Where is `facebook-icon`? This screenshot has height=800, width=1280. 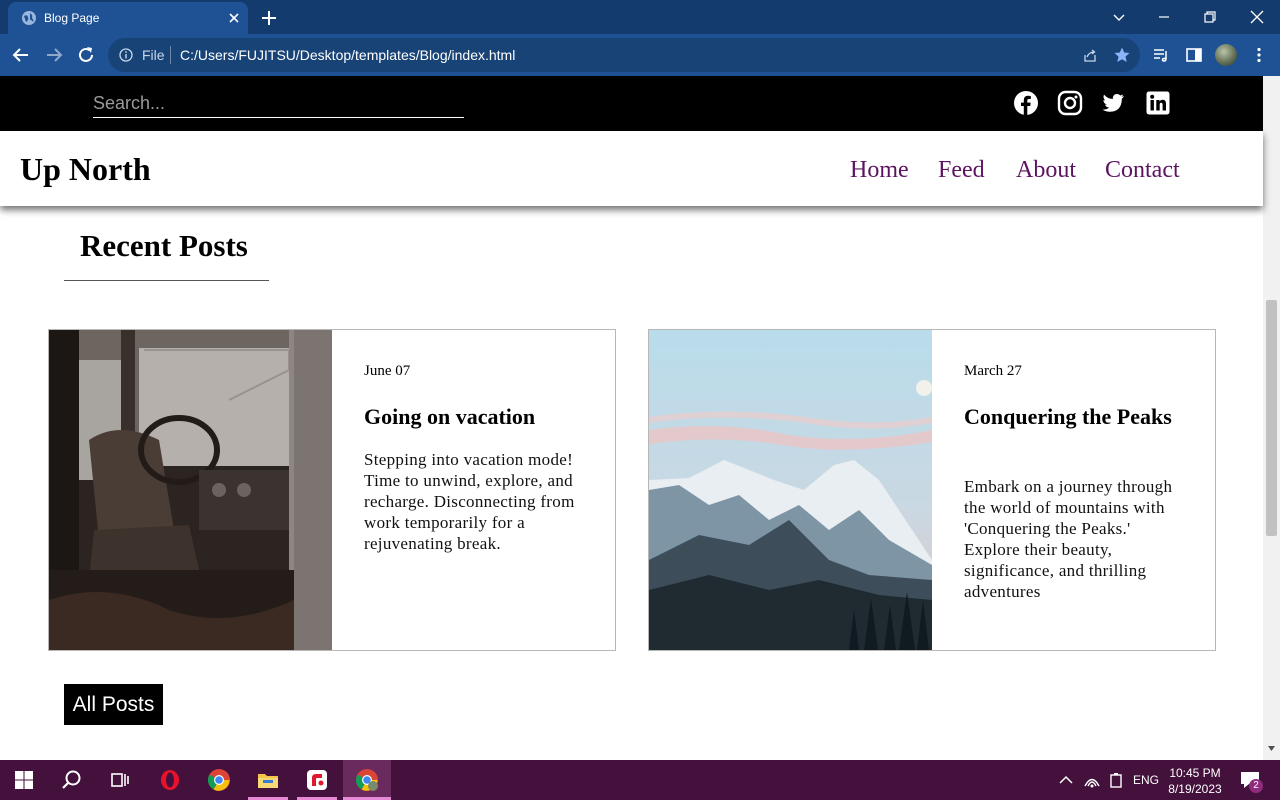 facebook-icon is located at coordinates (1026, 103).